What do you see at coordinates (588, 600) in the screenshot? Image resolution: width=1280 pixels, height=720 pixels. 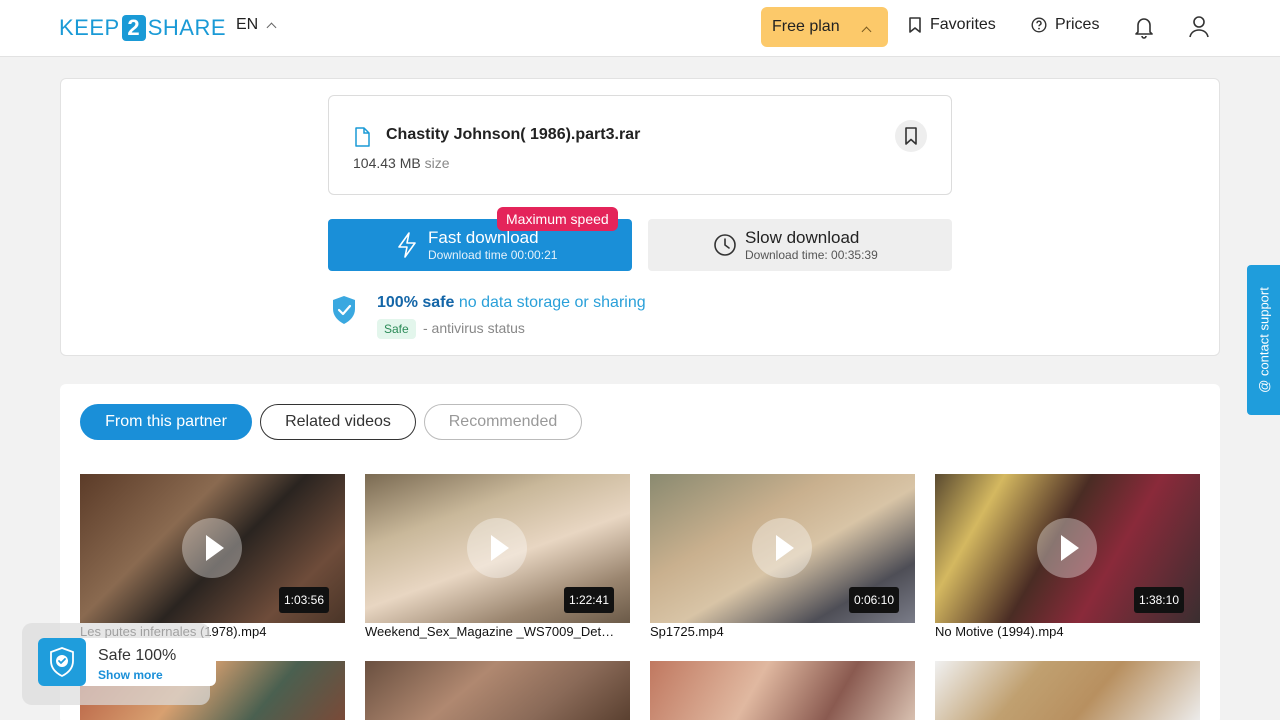 I see `video-duration: 1:22:41` at bounding box center [588, 600].